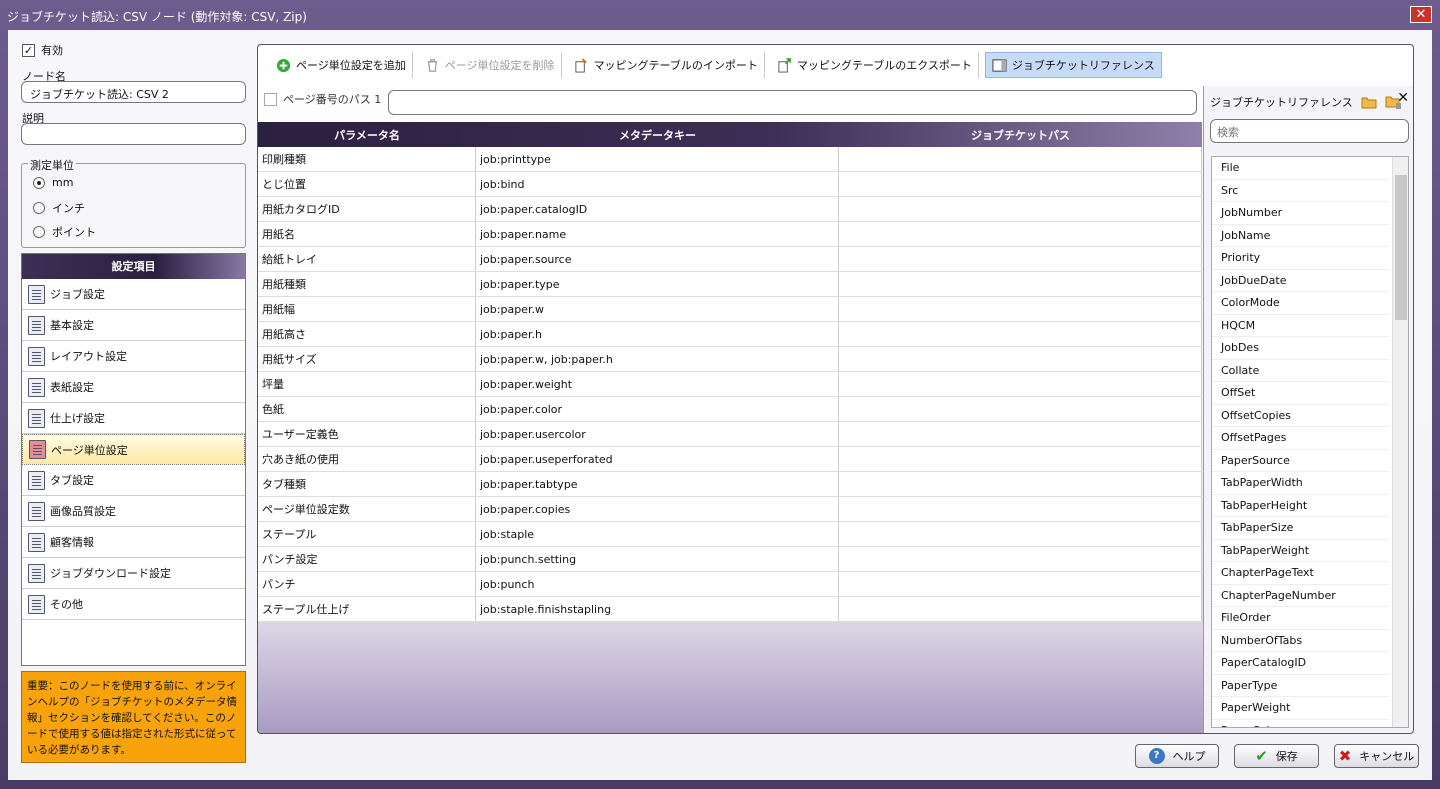 This screenshot has height=789, width=1440. Describe the element at coordinates (39, 208) in the screenshot. I see `radio-inch` at that location.